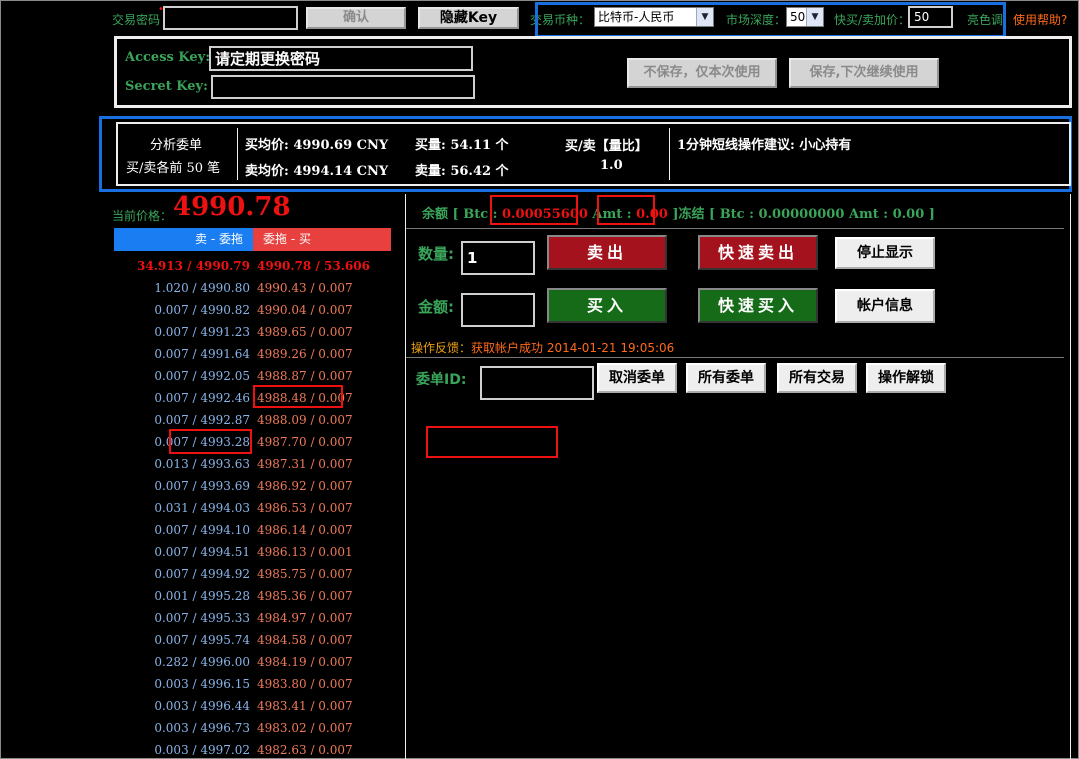  I want to click on sell-average: 卖均价: 4994.14 CNY, so click(317, 171).